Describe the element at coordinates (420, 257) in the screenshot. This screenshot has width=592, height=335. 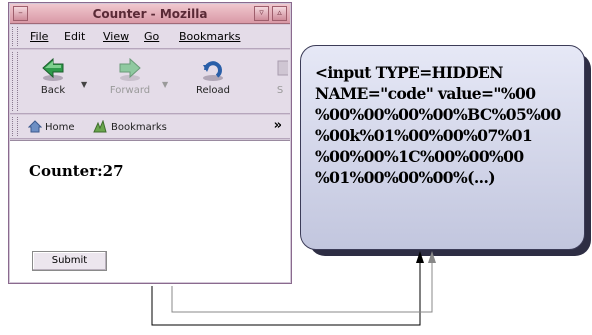
I see `black-arrowhead` at that location.